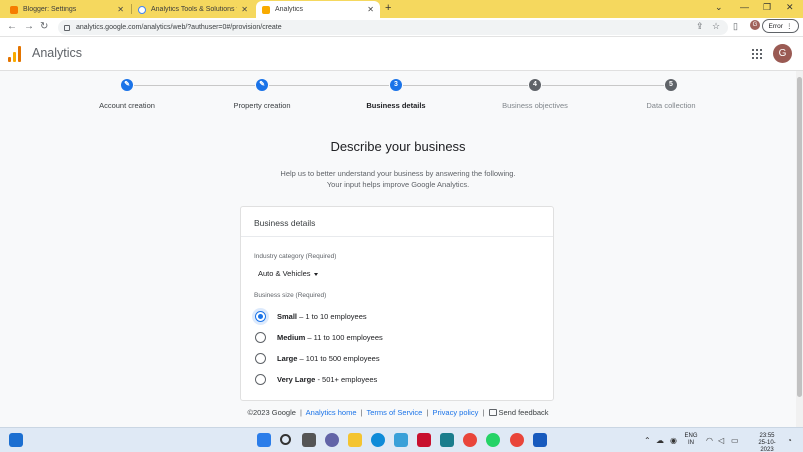  I want to click on step-label: Business details, so click(396, 105).